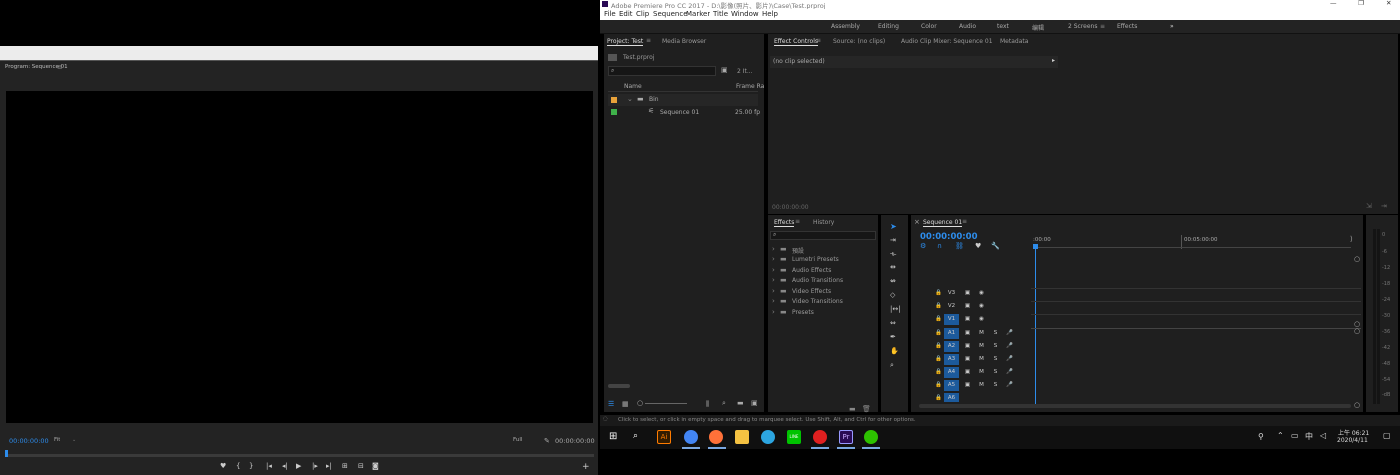 The image size is (1400, 475). I want to click on menu-marker: Marker, so click(698, 14).